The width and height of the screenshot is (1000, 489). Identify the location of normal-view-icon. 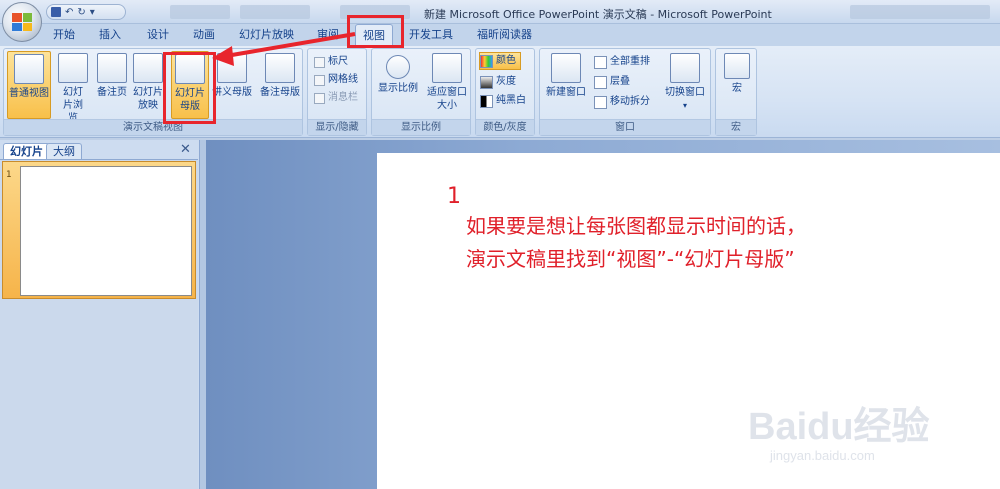
(29, 69).